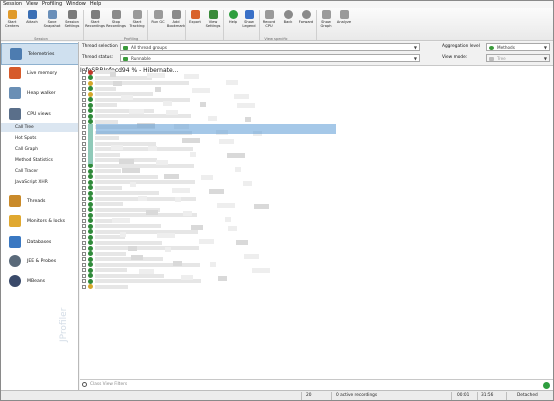 The height and width of the screenshot is (401, 554). Describe the element at coordinates (39, 281) in the screenshot. I see `sidebar-item-mbeans: MBeans` at that location.